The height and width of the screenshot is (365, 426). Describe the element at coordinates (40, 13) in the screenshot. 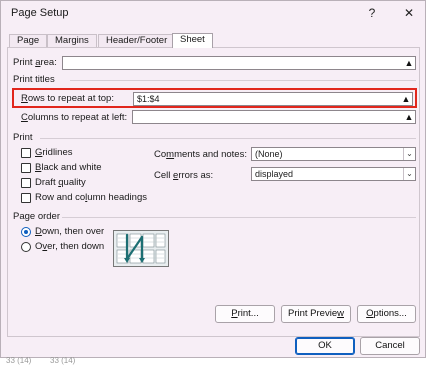

I see `dialog-title: Page Setup` at that location.